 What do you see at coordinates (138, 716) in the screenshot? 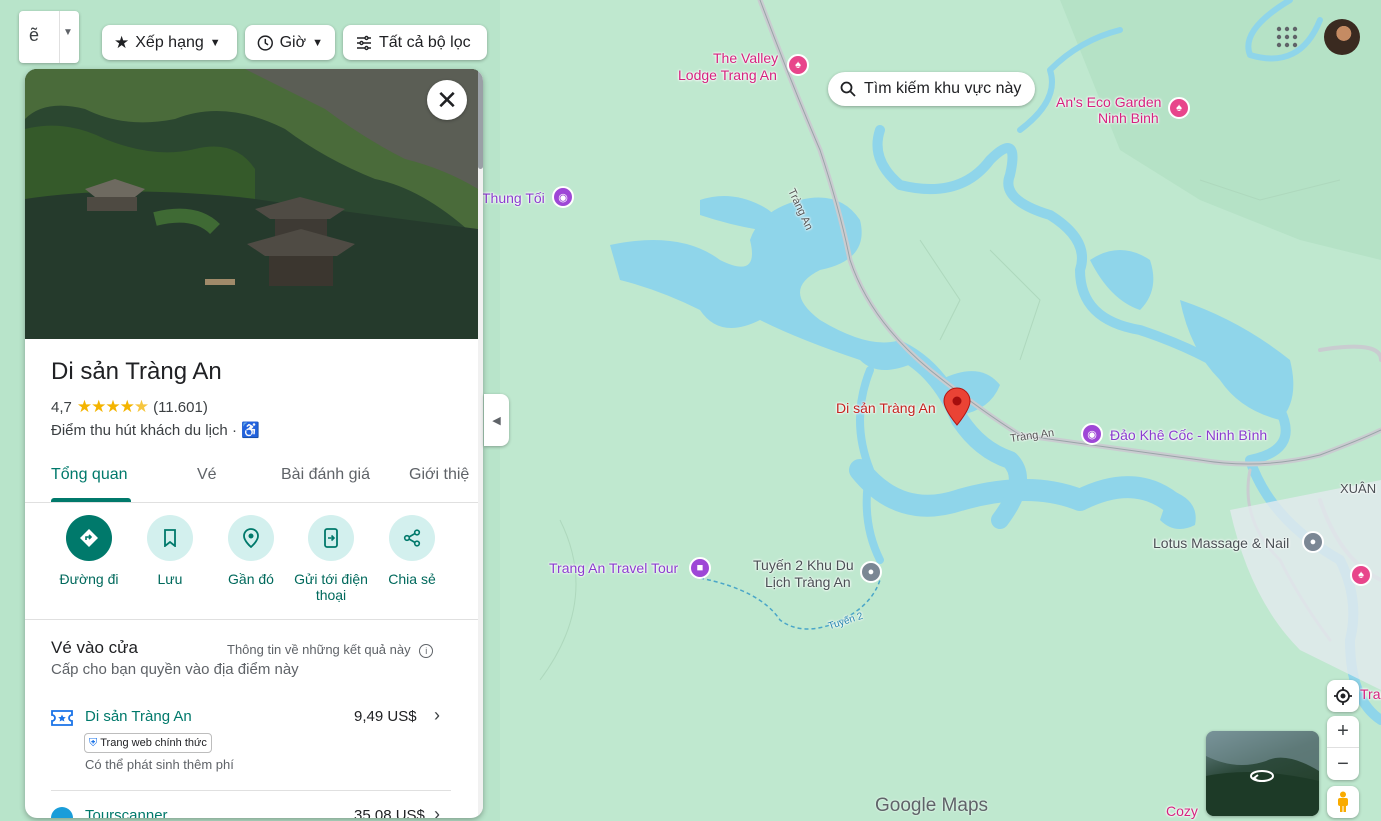
I see `ticket-provider-name: Di sản Tràng An` at bounding box center [138, 716].